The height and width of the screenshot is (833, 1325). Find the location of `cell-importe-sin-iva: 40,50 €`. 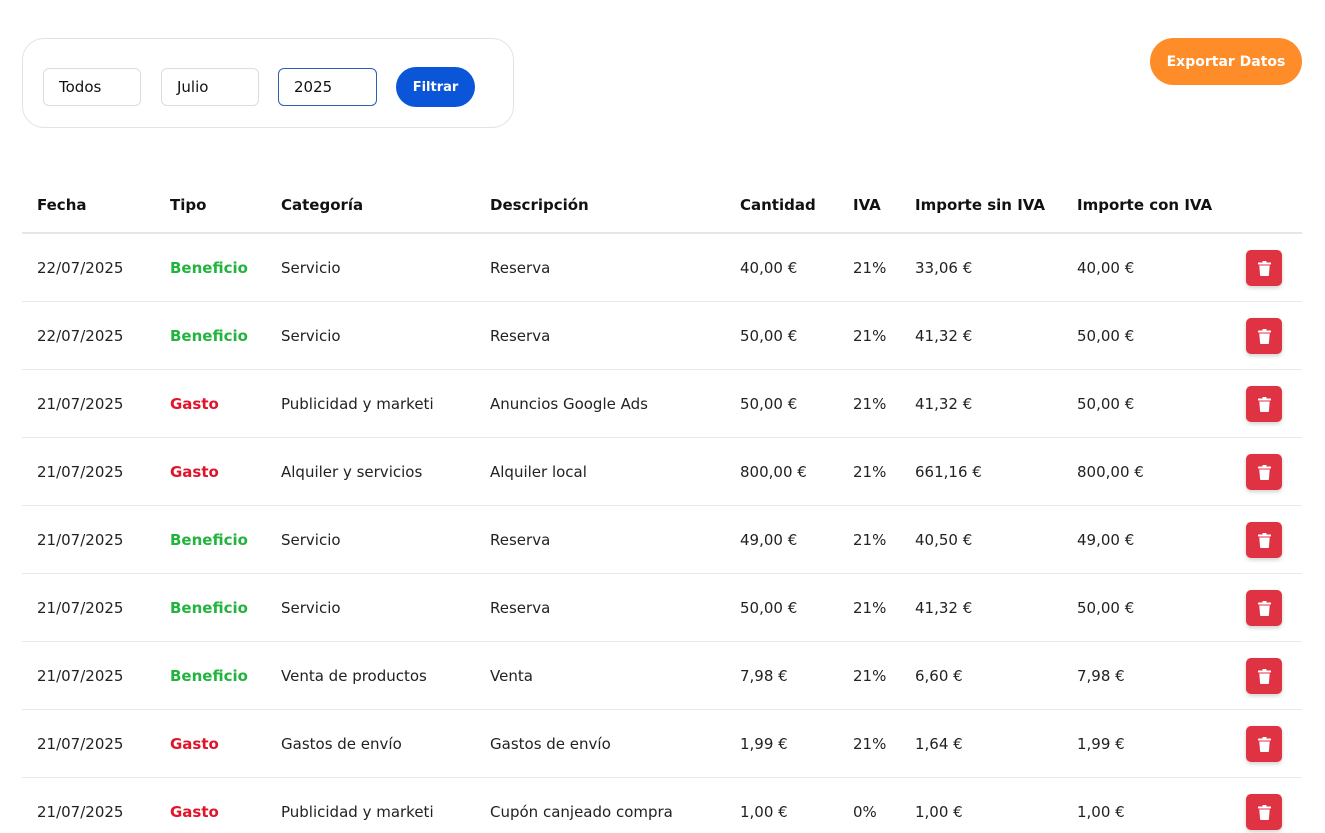

cell-importe-sin-iva: 40,50 € is located at coordinates (944, 540).